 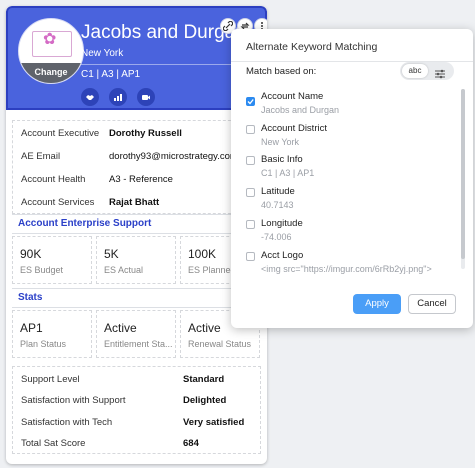 What do you see at coordinates (31, 328) in the screenshot?
I see `tile-value: AP1` at bounding box center [31, 328].